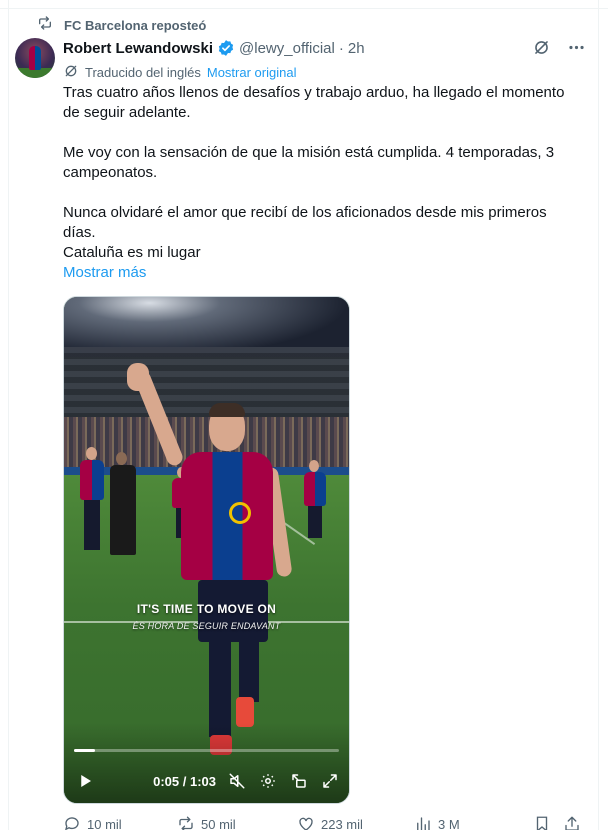 Image resolution: width=608 pixels, height=830 pixels. Describe the element at coordinates (214, 48) in the screenshot. I see `tweet-header: Robert Lewandowski @lewy_official · 2h` at that location.